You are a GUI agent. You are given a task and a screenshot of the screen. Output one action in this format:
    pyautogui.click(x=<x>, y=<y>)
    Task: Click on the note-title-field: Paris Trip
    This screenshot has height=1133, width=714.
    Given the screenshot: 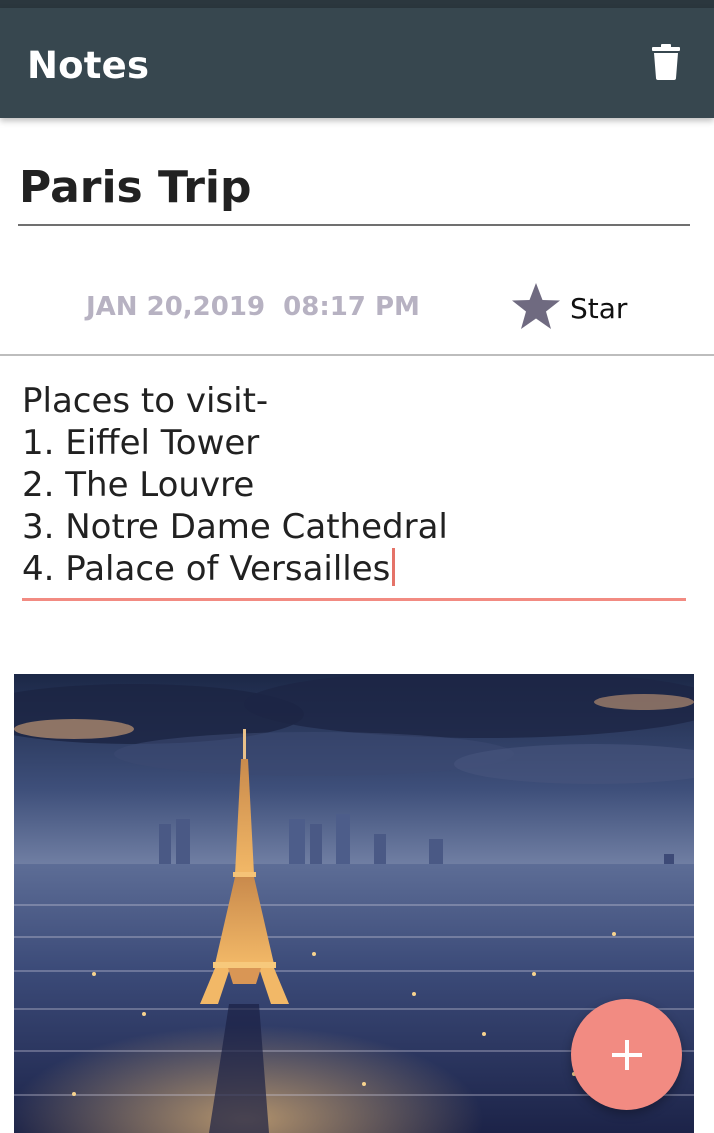 What is the action you would take?
    pyautogui.click(x=354, y=193)
    